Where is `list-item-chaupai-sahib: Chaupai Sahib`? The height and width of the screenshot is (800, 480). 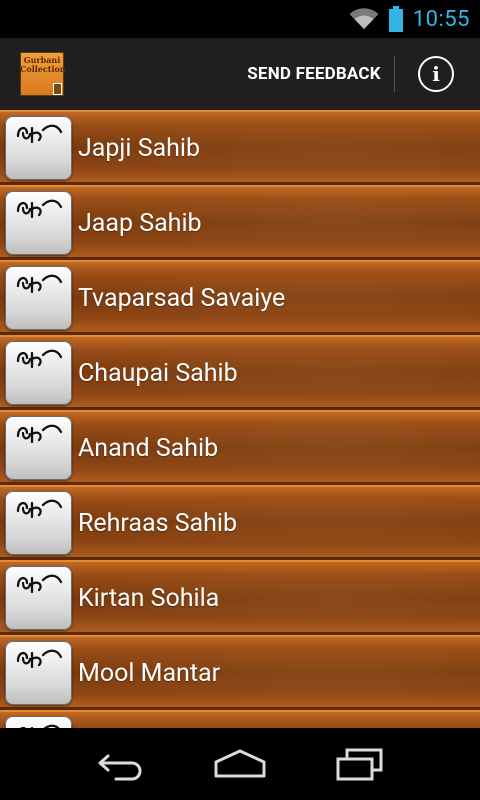
list-item-chaupai-sahib: Chaupai Sahib is located at coordinates (240, 371).